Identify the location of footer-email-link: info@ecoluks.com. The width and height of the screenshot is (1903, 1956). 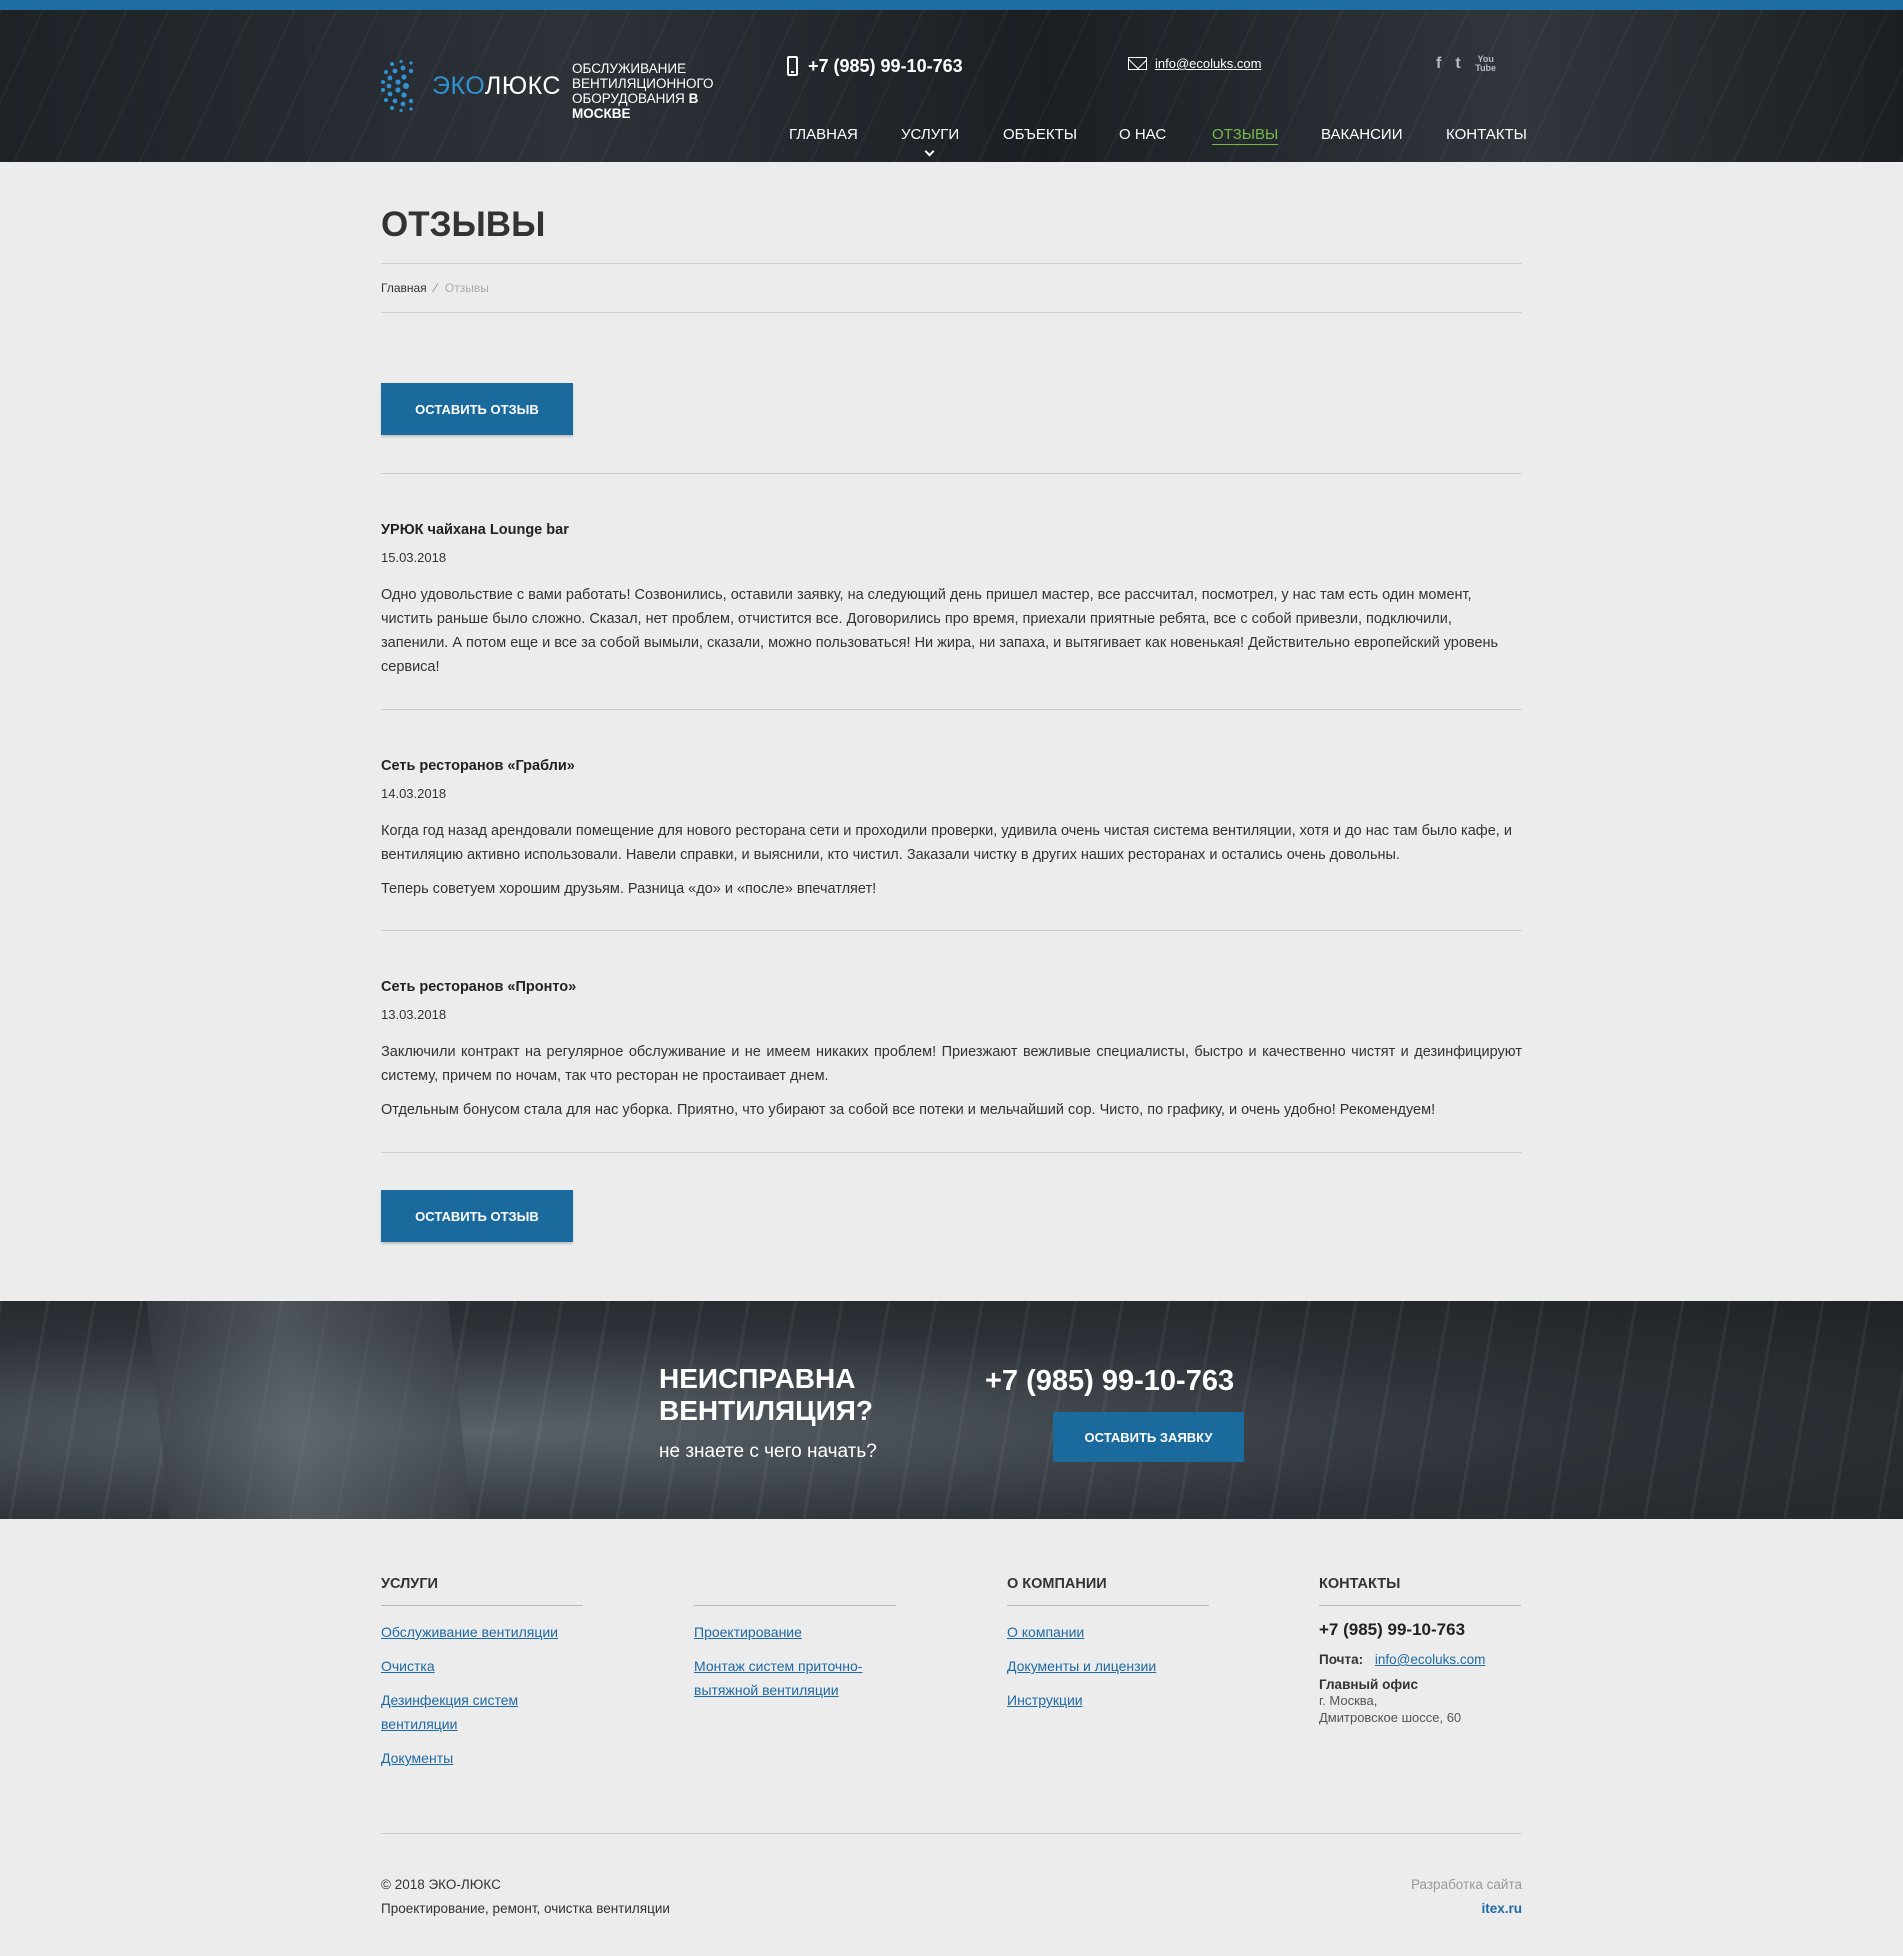
(1430, 1659).